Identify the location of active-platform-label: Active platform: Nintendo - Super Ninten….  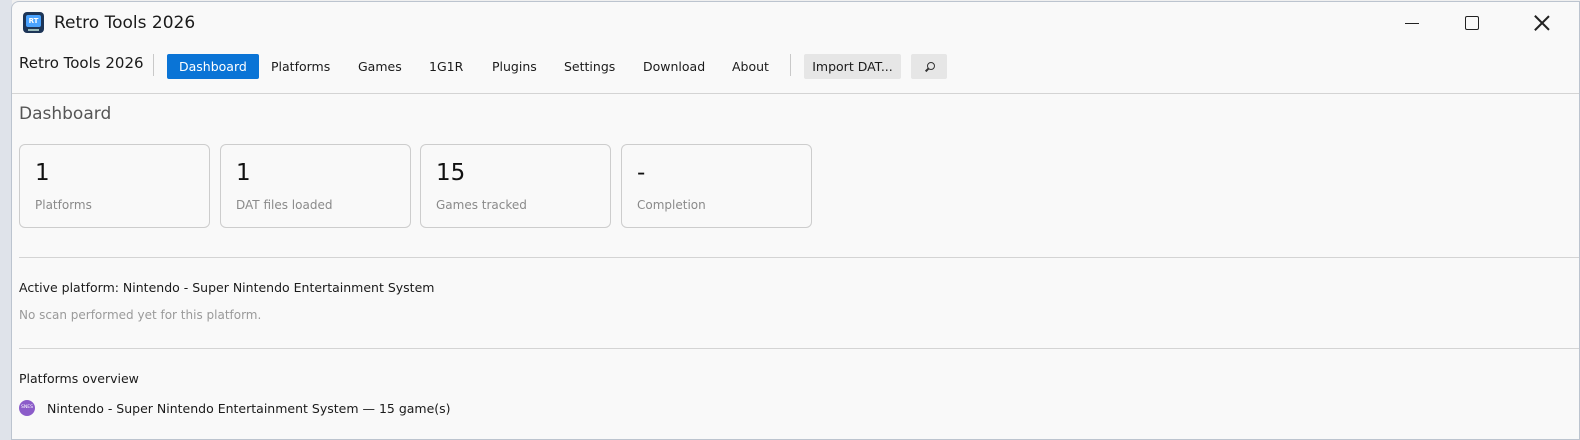
(227, 287).